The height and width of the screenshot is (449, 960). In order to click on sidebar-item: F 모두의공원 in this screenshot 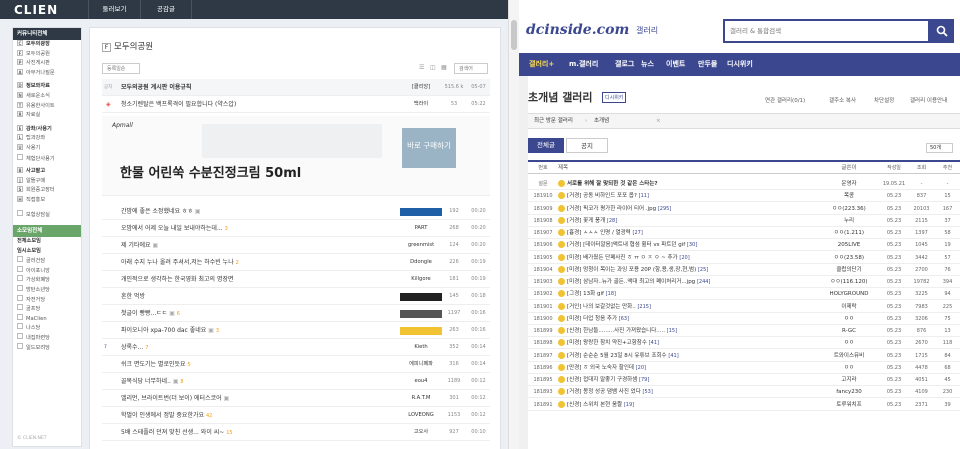, I will do `click(47, 54)`.